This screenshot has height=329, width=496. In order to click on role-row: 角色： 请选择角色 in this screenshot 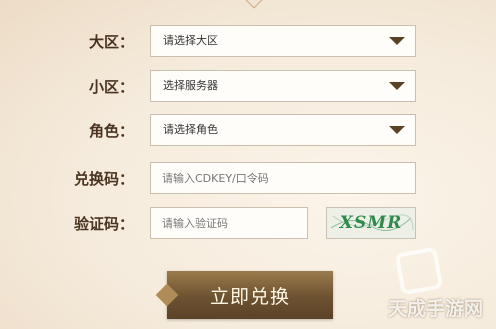, I will do `click(248, 131)`.